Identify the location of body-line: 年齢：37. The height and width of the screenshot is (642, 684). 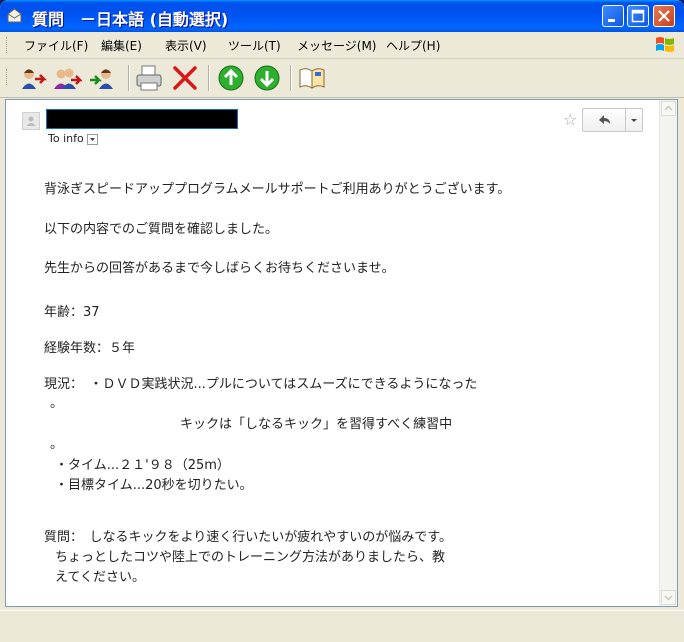
(72, 312).